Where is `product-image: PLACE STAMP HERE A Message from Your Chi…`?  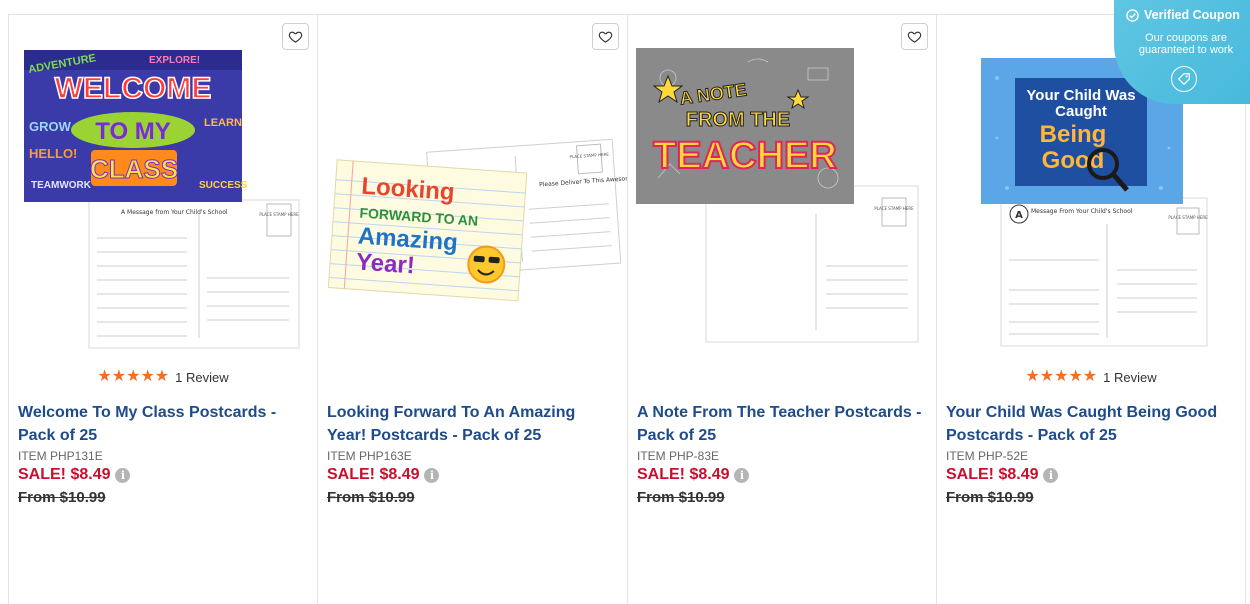 product-image: PLACE STAMP HERE A Message from Your Chi… is located at coordinates (163, 198).